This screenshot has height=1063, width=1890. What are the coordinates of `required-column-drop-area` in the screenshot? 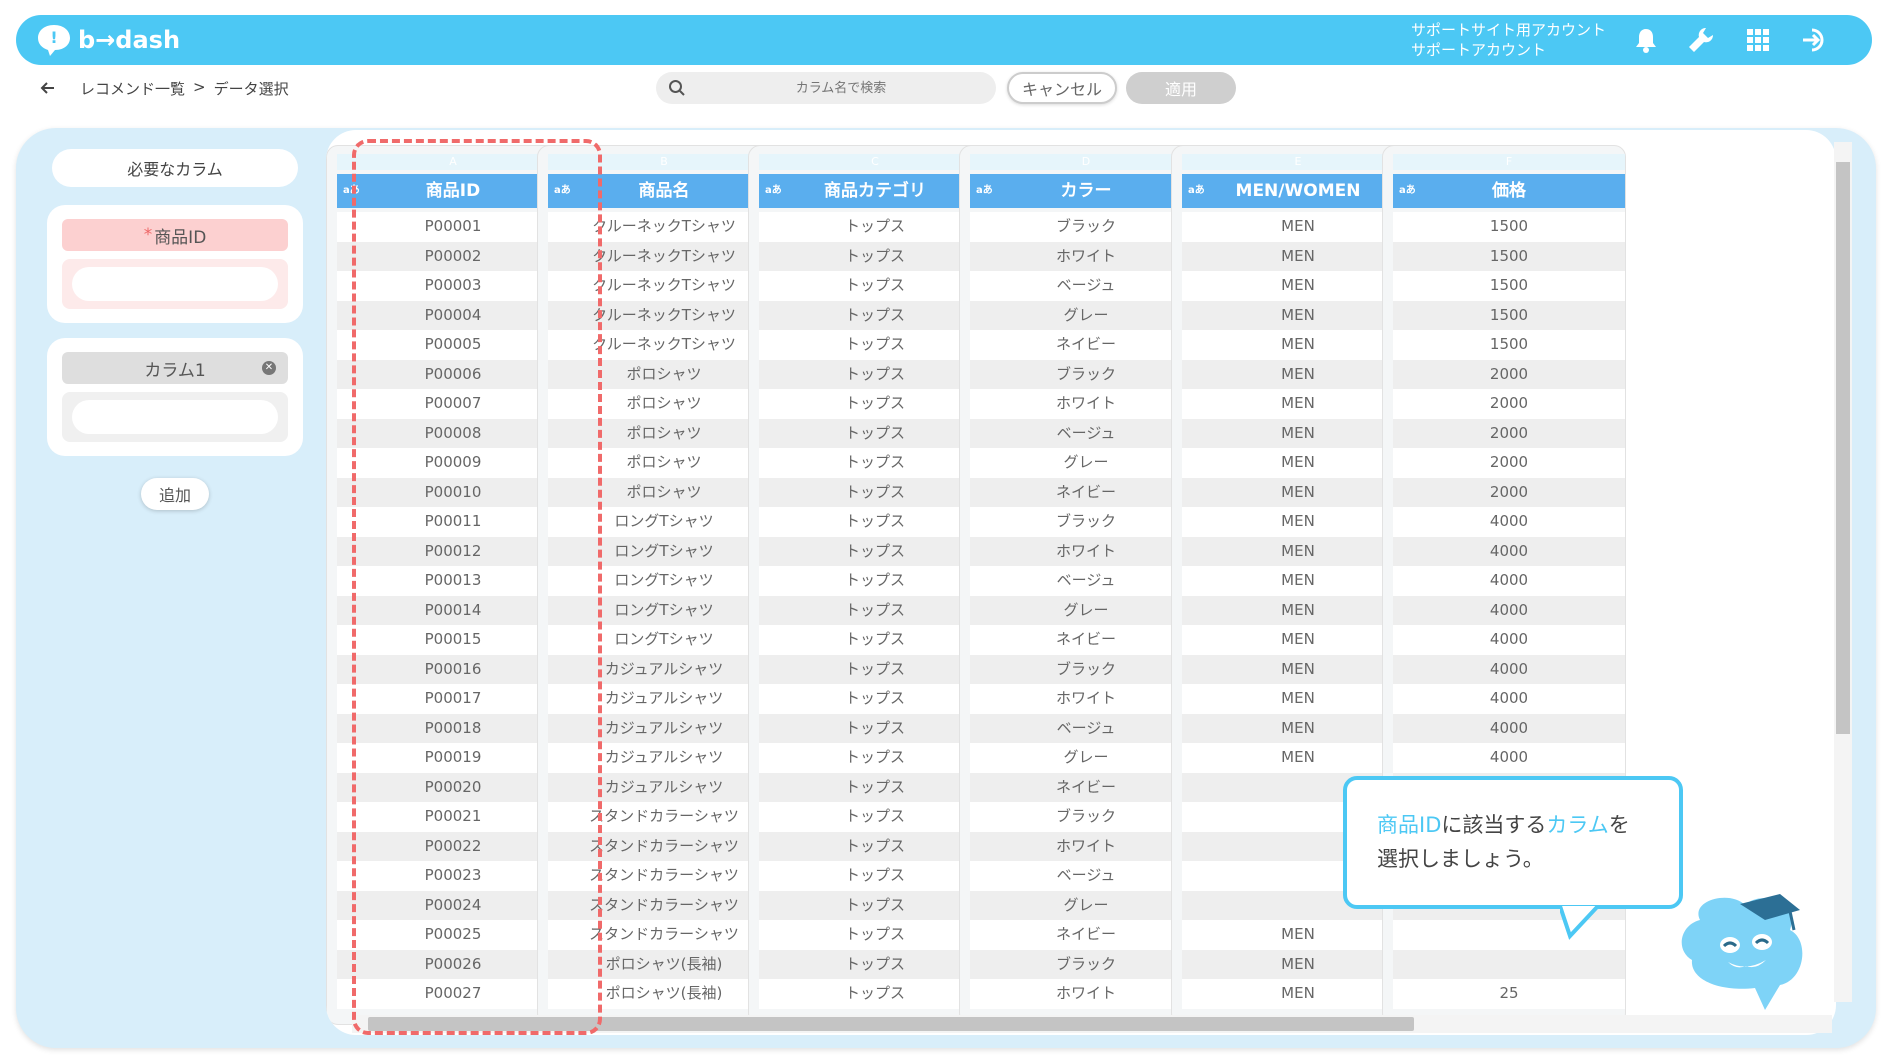 It's located at (175, 284).